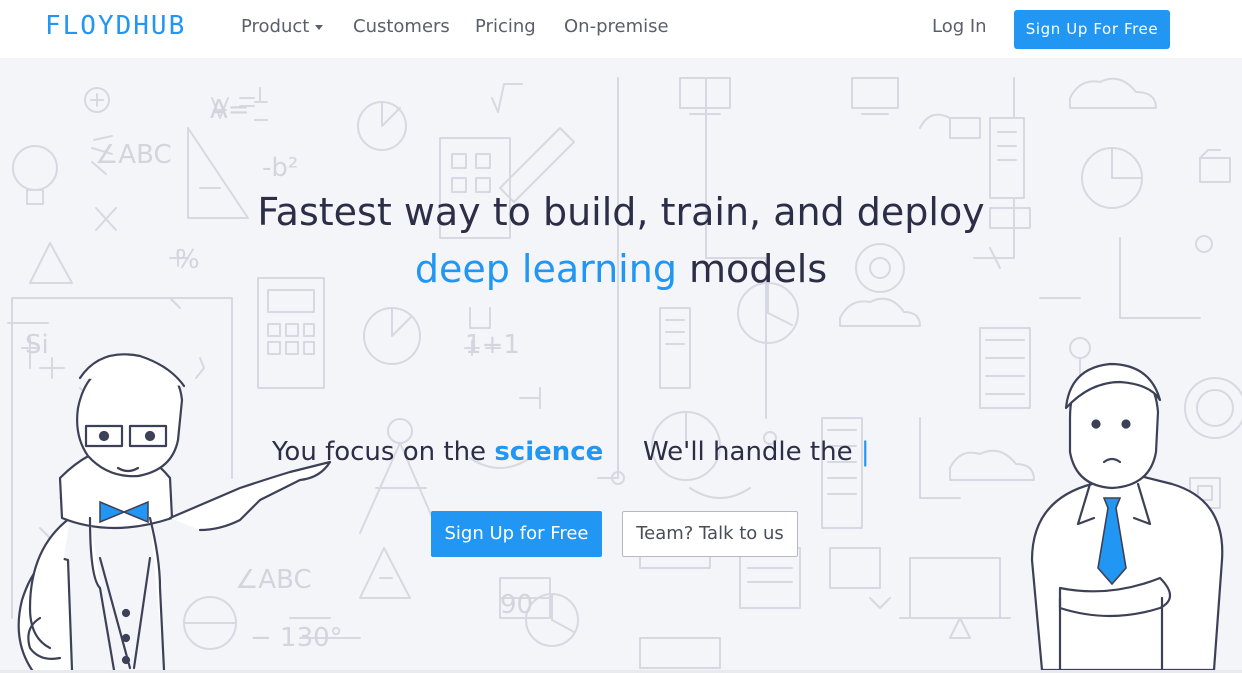 This screenshot has height=673, width=1242. What do you see at coordinates (545, 269) in the screenshot?
I see `headline-highlight: deep learning` at bounding box center [545, 269].